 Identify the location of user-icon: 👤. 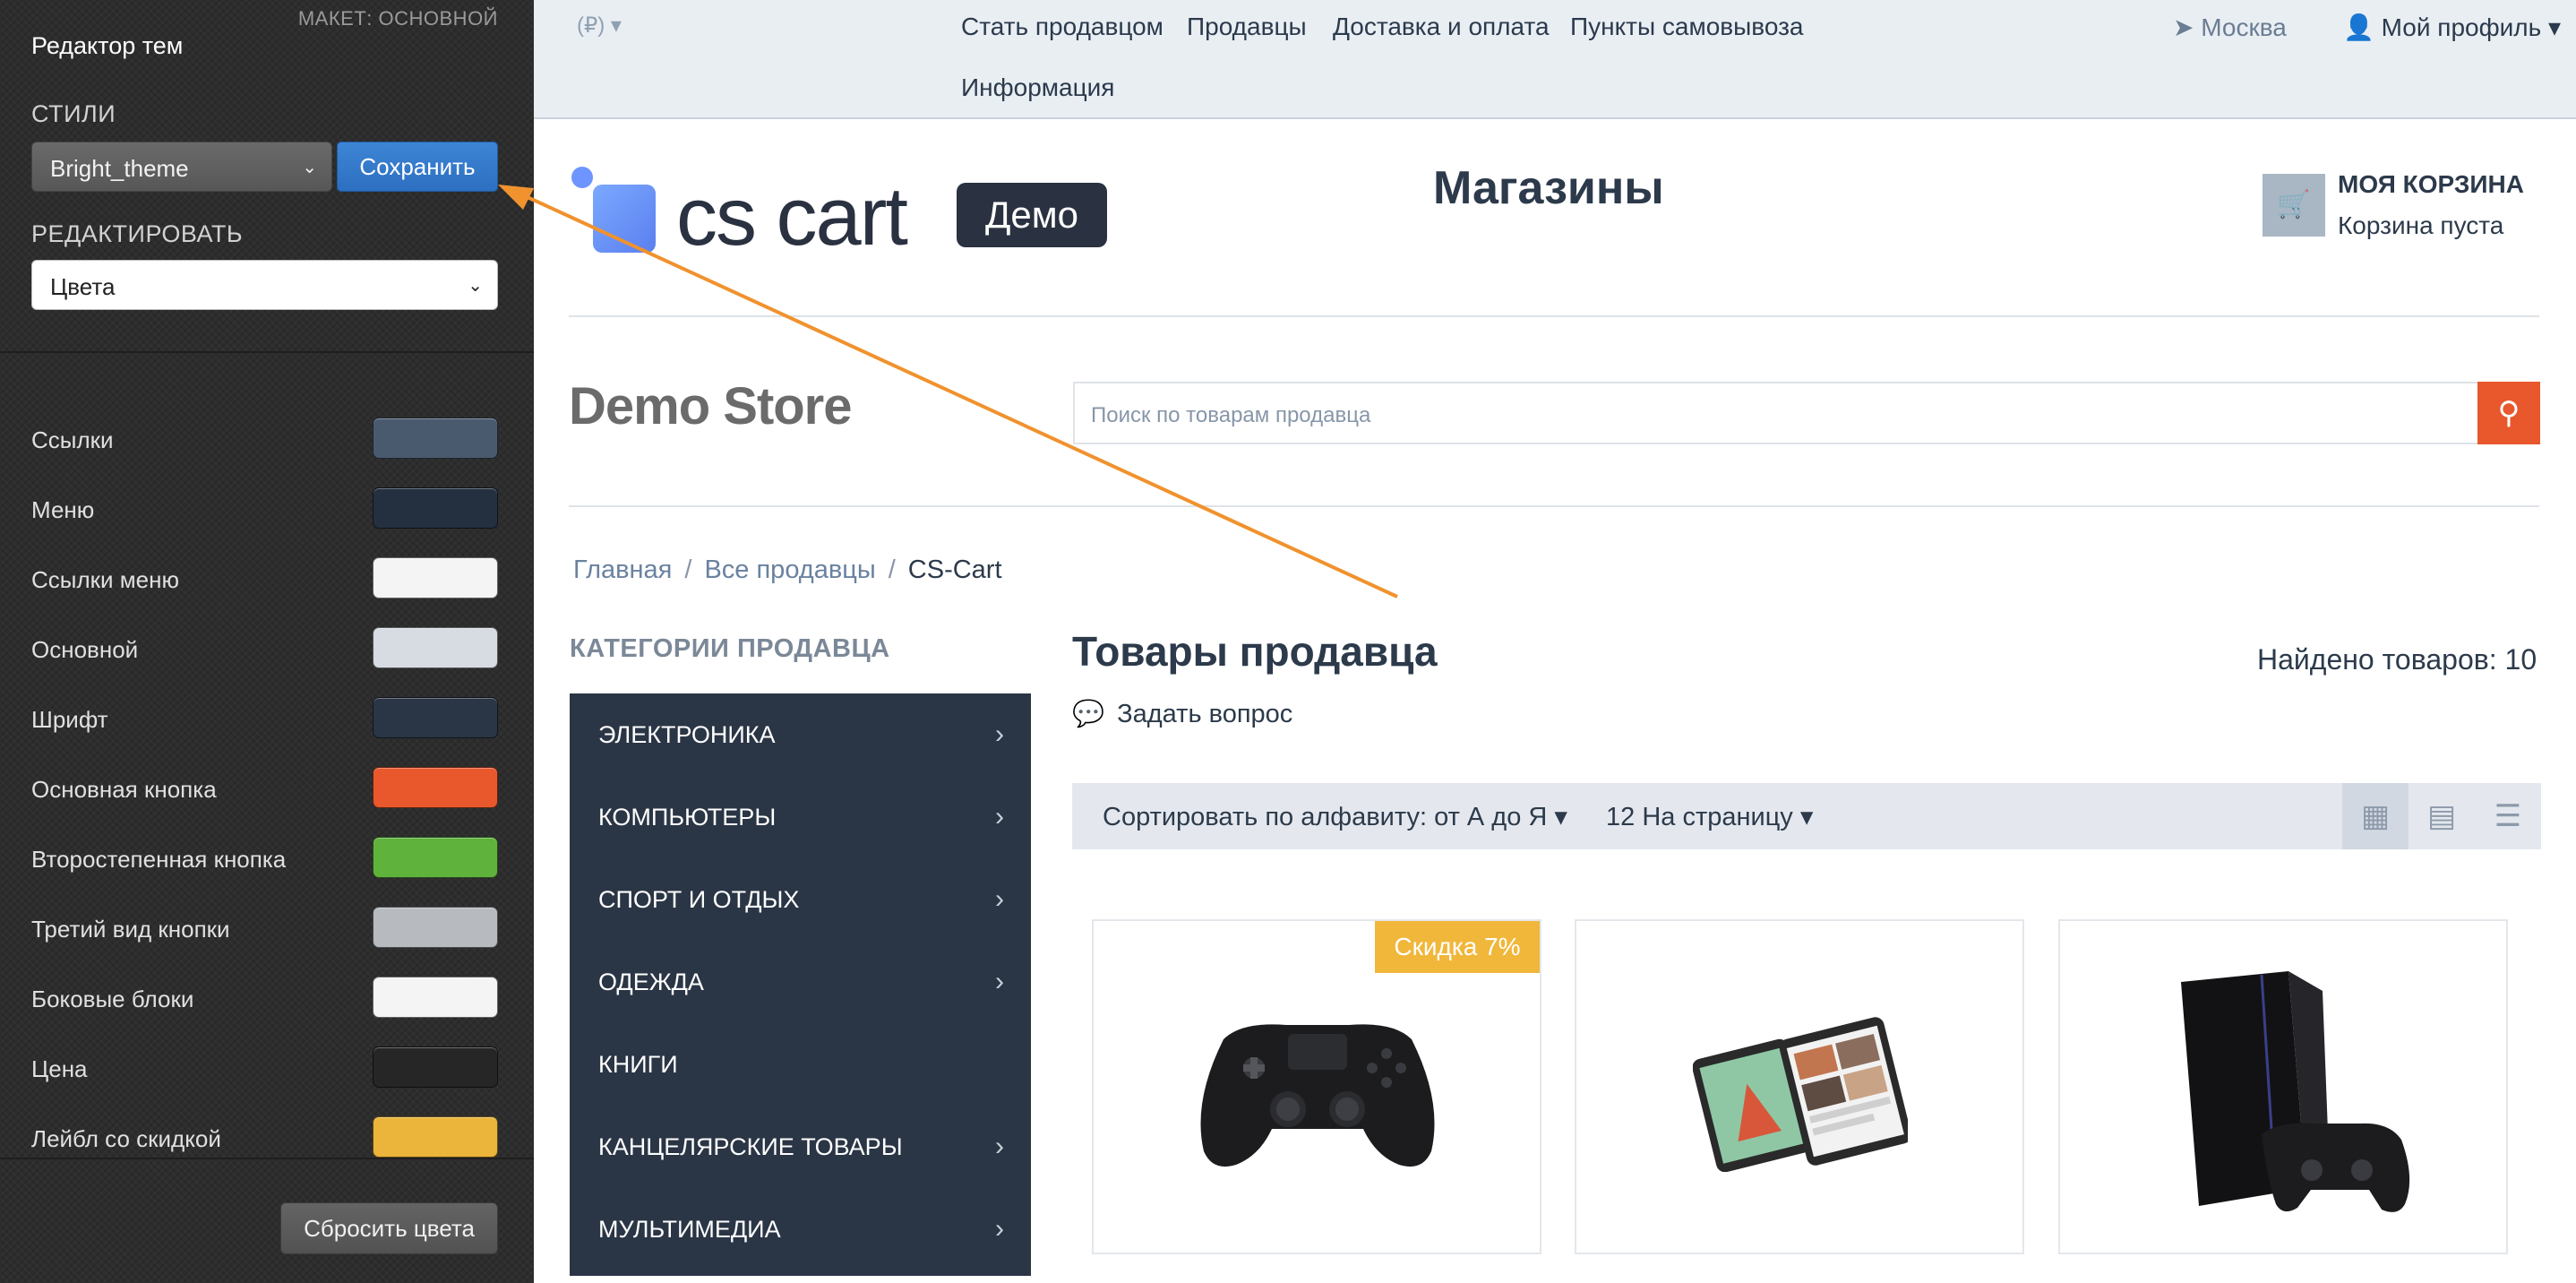
(2358, 27).